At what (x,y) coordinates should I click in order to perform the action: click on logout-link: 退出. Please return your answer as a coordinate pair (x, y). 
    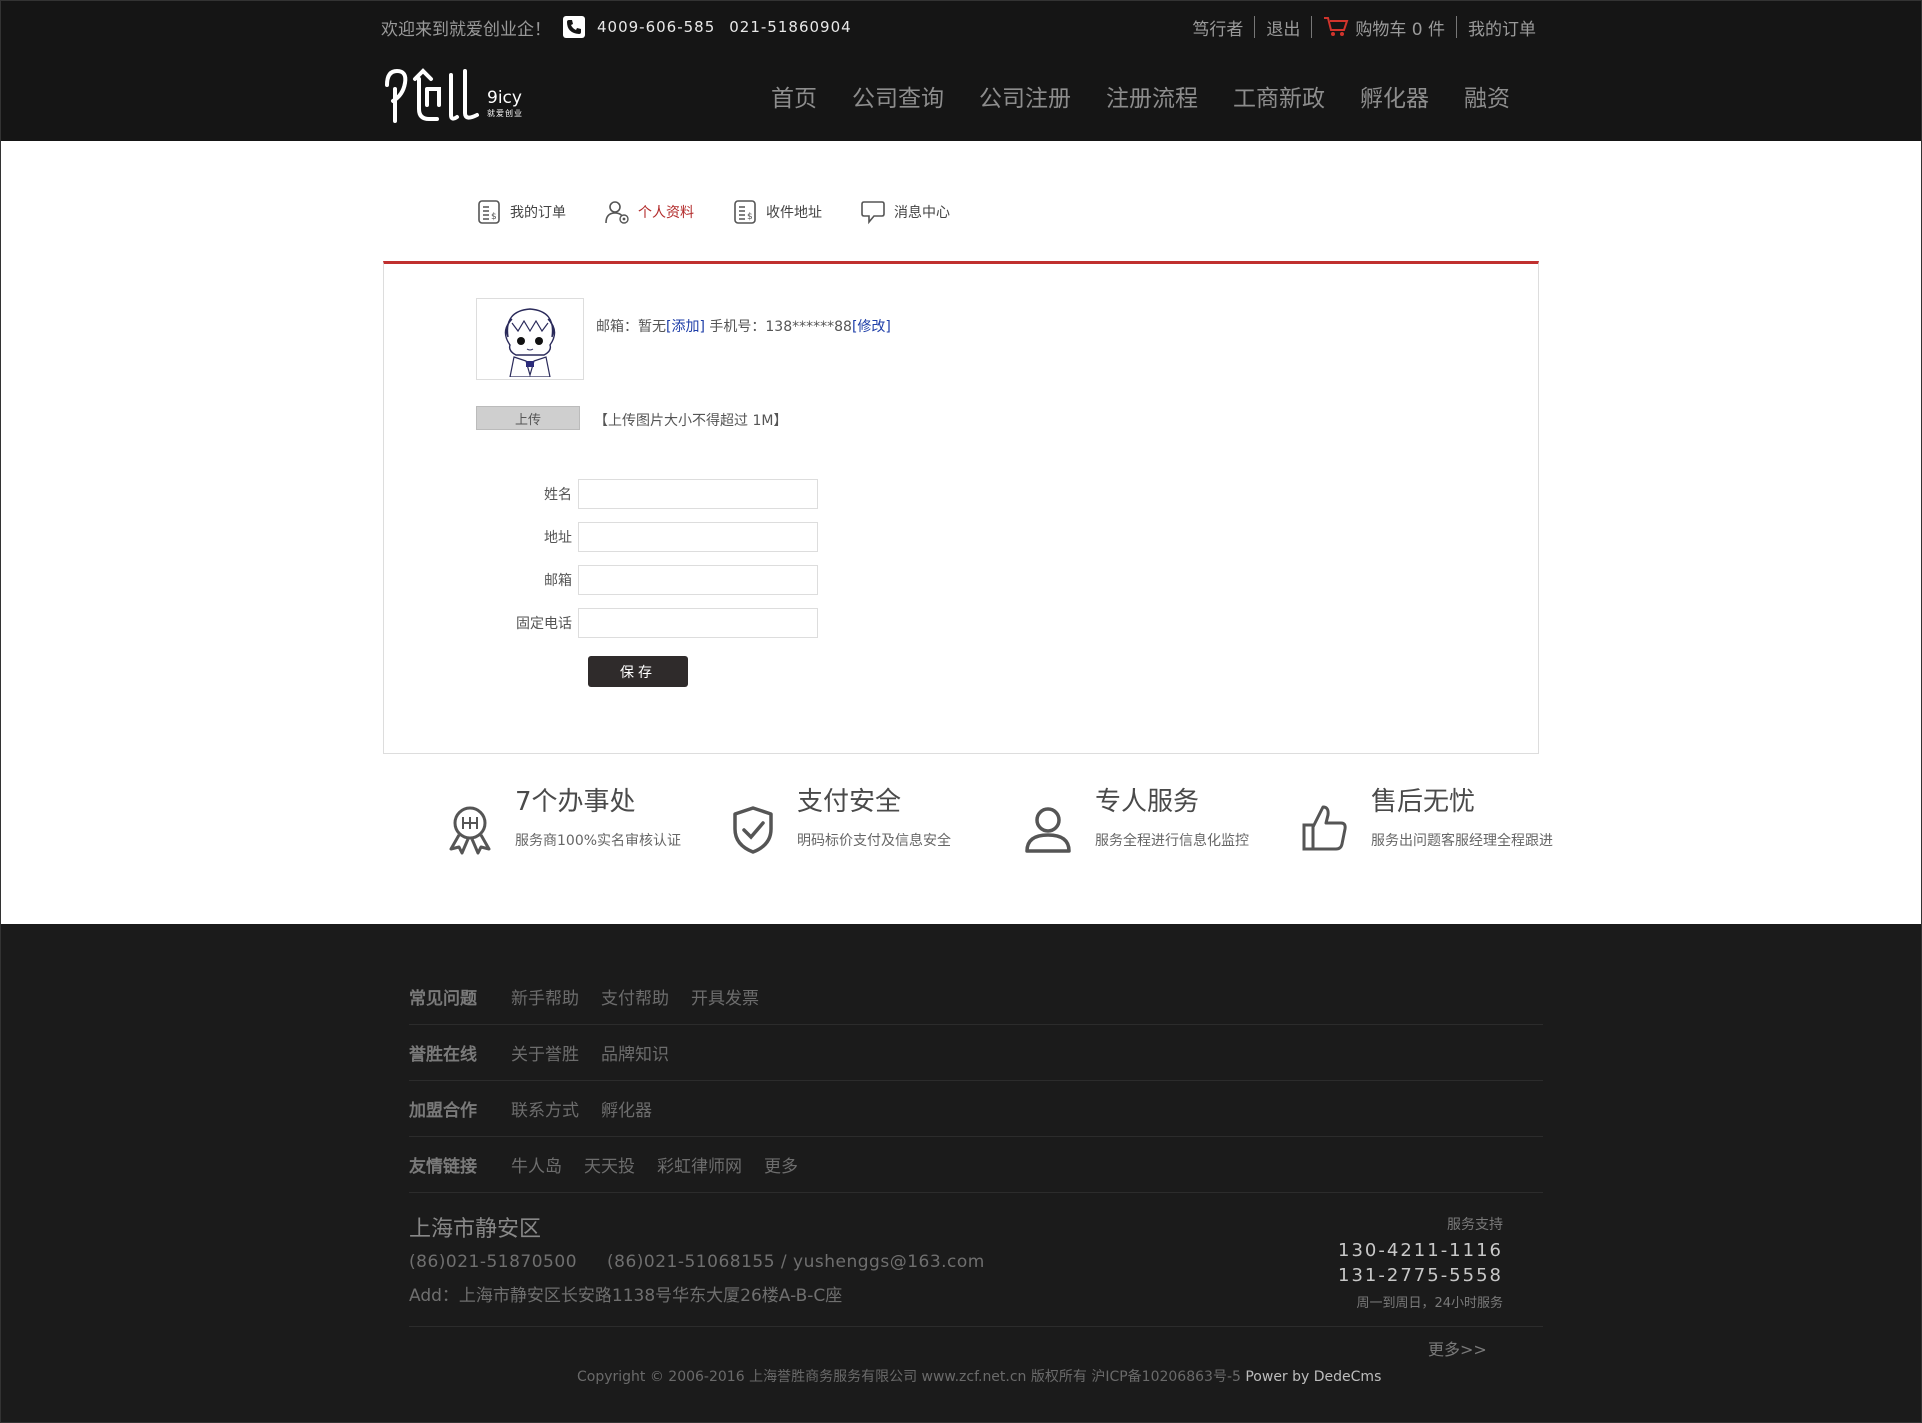
    Looking at the image, I should click on (1283, 27).